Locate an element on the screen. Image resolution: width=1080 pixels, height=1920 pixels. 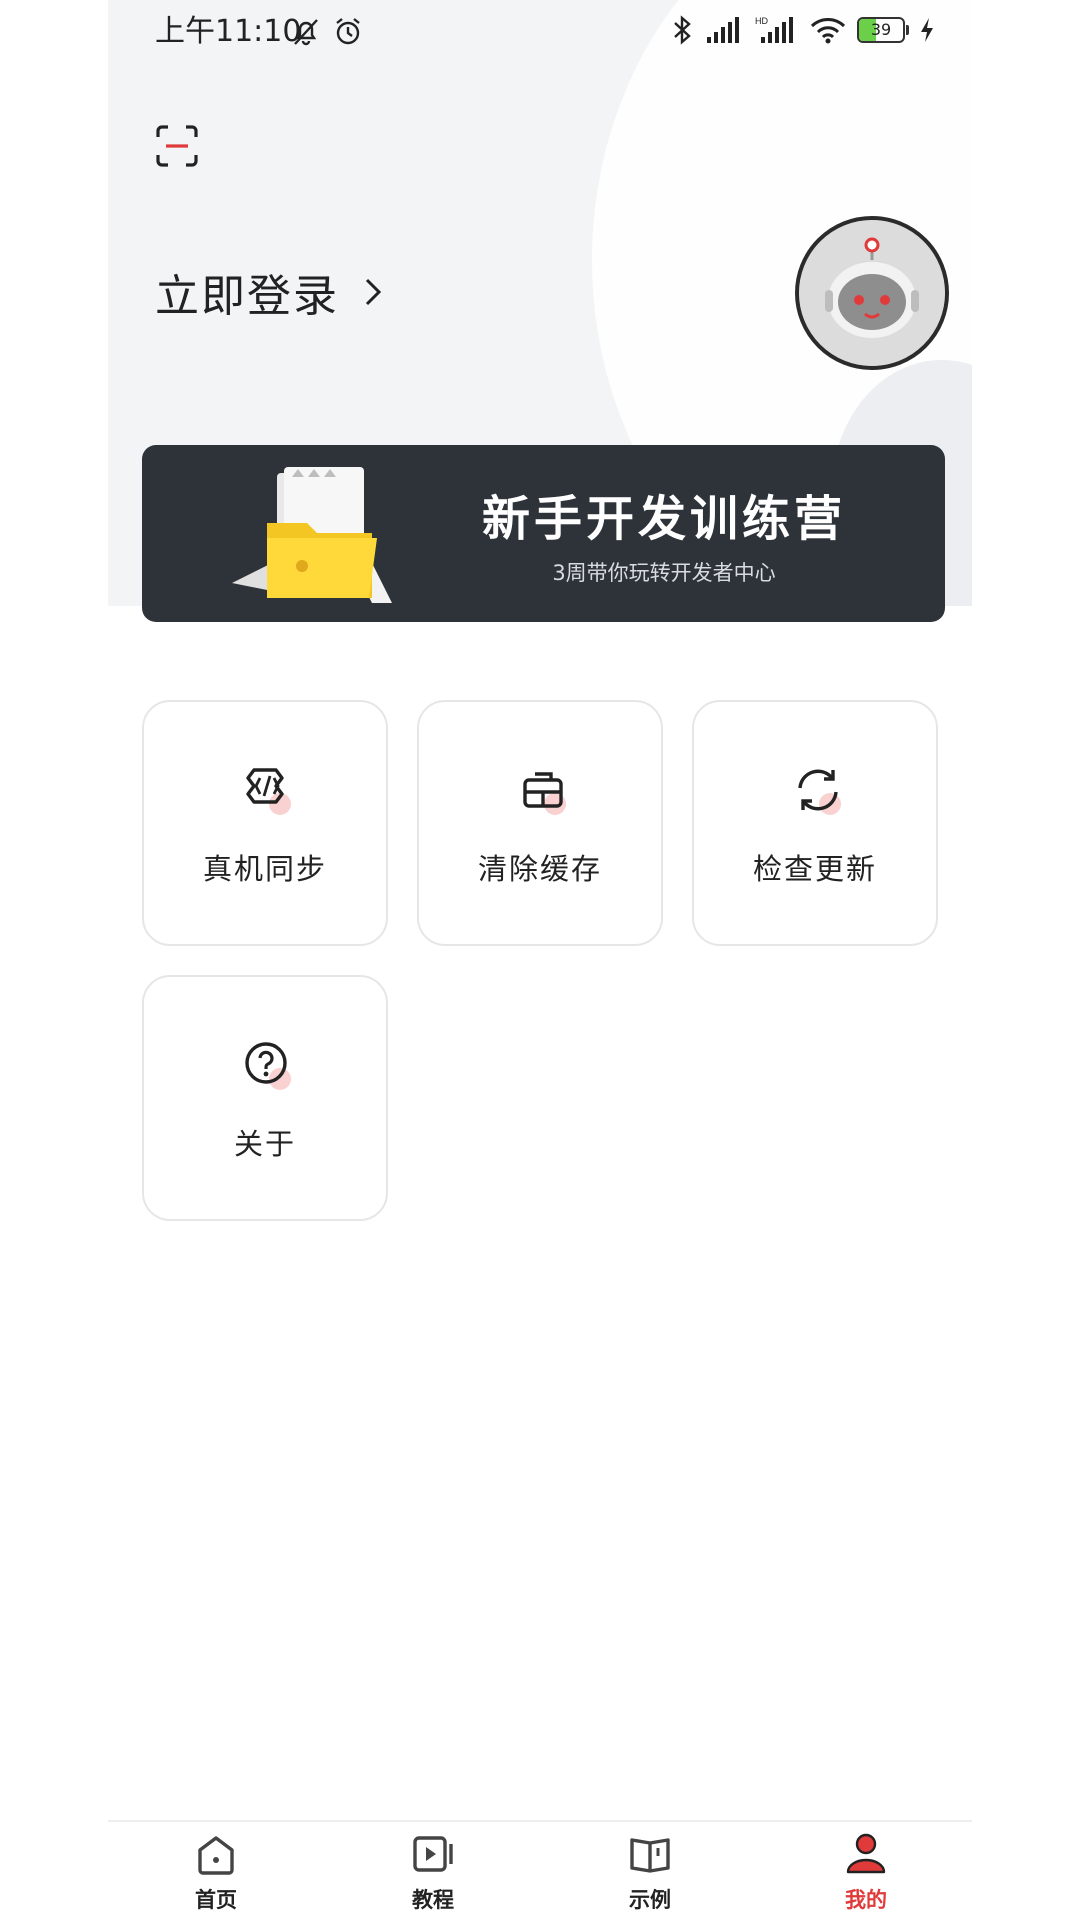
screen-edge-left is located at coordinates (54, 960).